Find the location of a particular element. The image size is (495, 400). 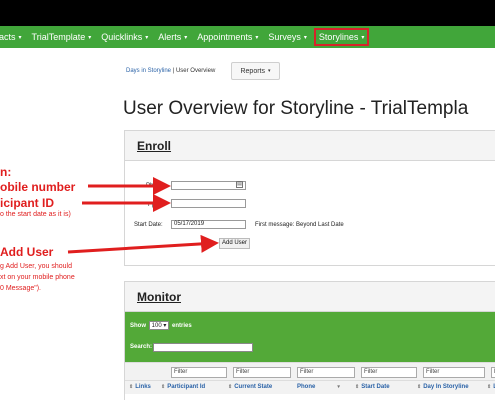

arrow-to-add-user-button is located at coordinates (143, 244).